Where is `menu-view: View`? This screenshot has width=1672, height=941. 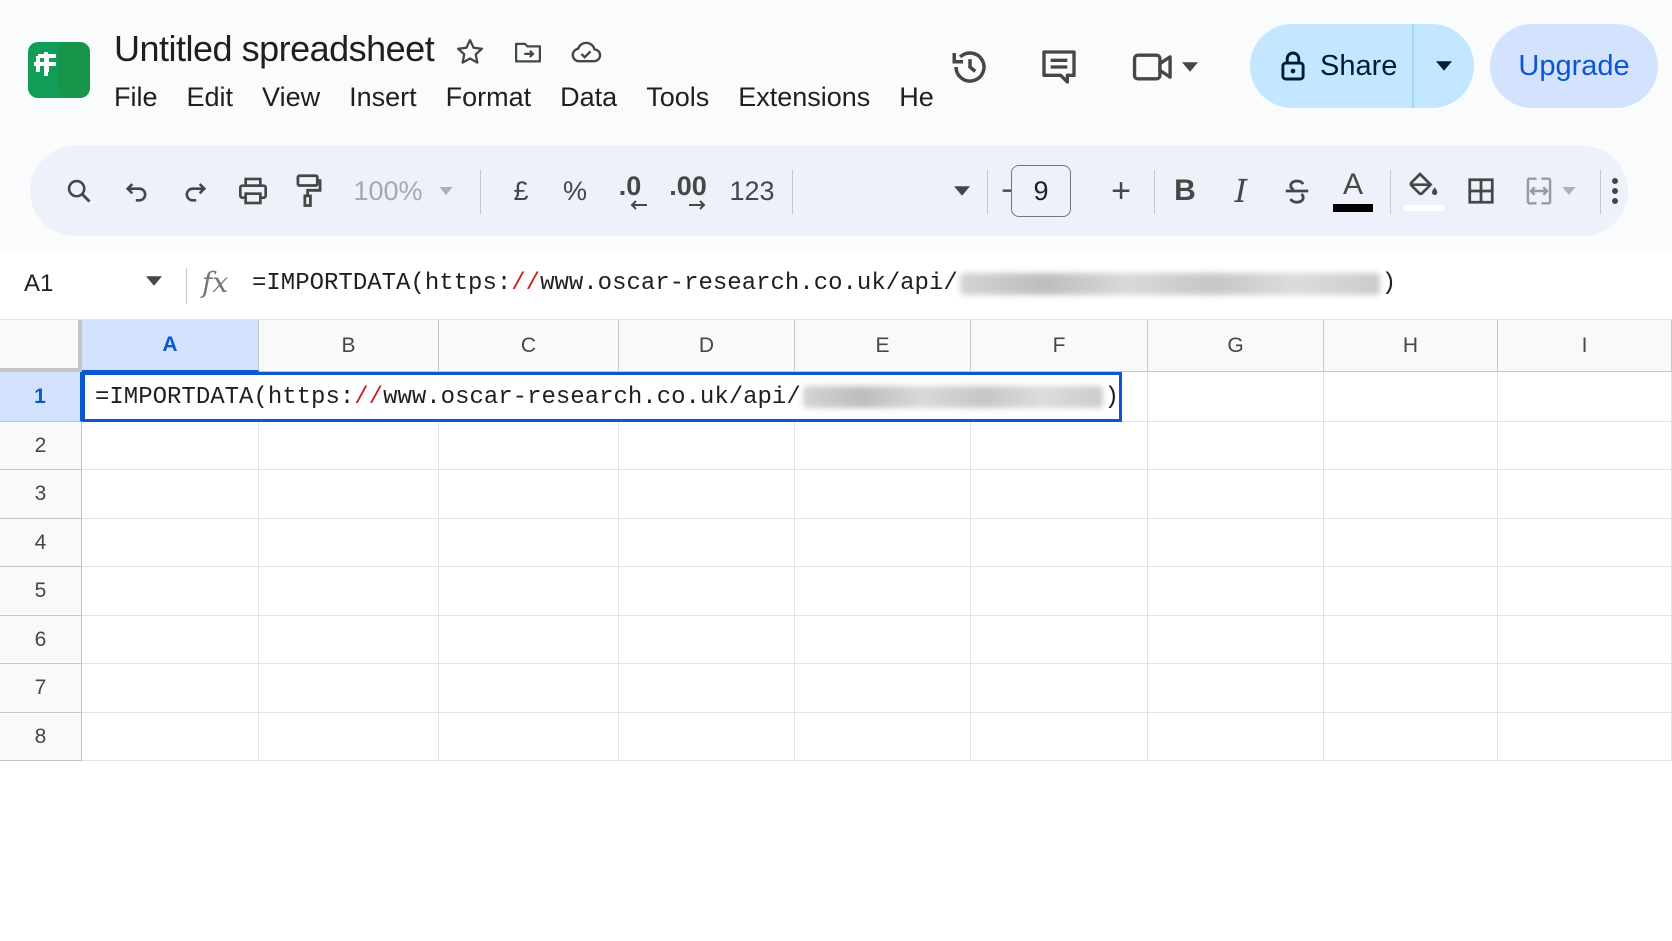 menu-view: View is located at coordinates (291, 97).